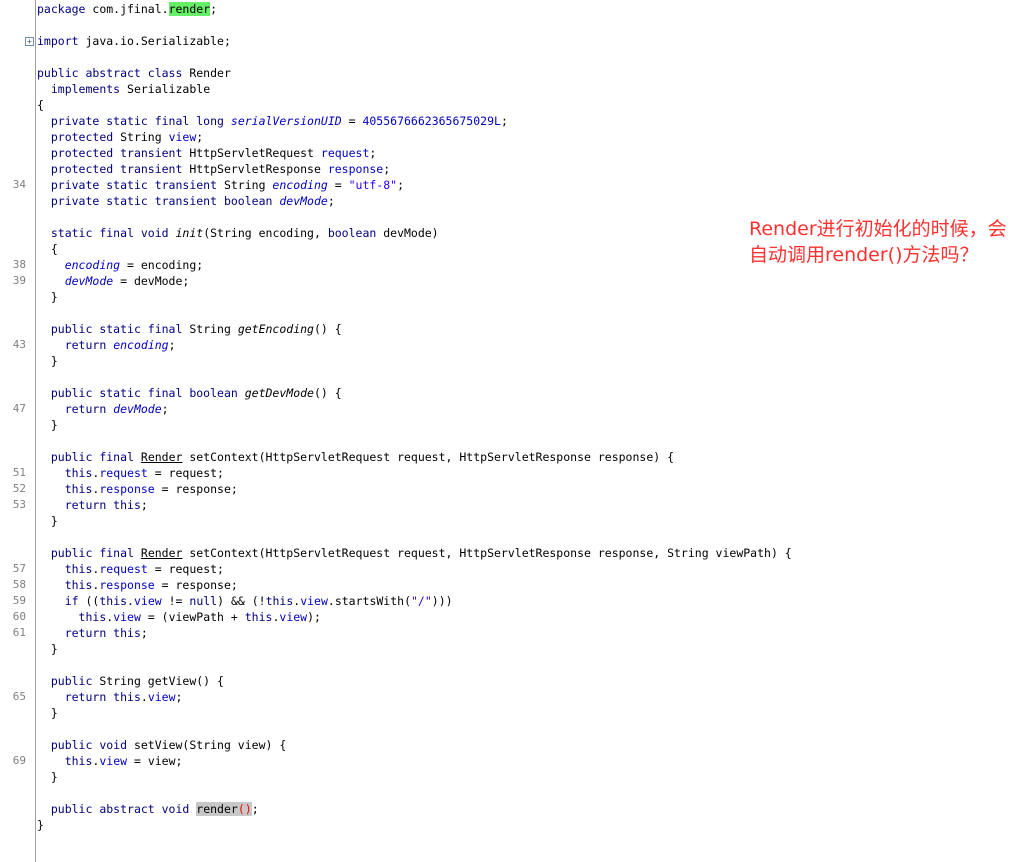 The width and height of the screenshot is (1033, 862). What do you see at coordinates (414, 9) in the screenshot?
I see `code-line: package com.jfinal.render;` at bounding box center [414, 9].